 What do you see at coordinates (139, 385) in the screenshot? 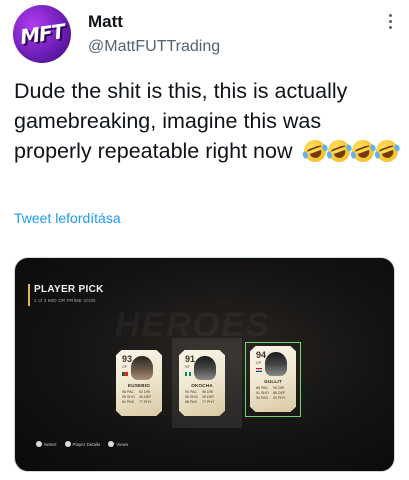
I see `card-player-name: EUSEBIO` at bounding box center [139, 385].